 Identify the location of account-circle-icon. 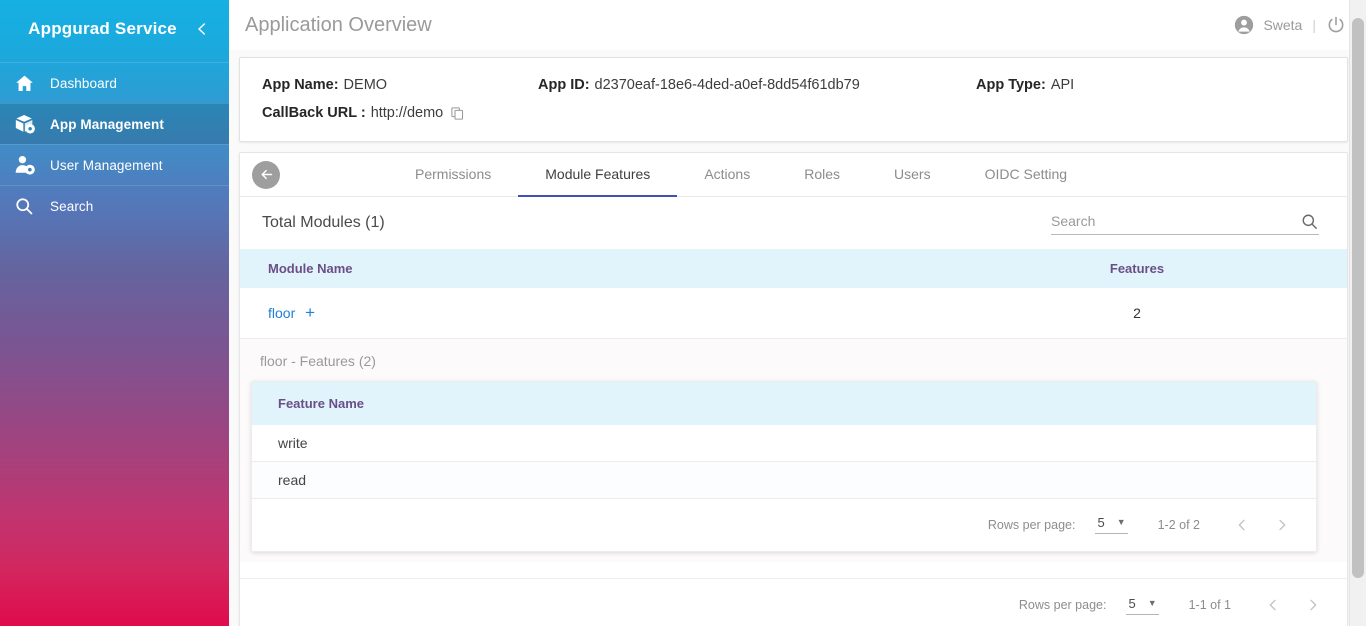
(1244, 25).